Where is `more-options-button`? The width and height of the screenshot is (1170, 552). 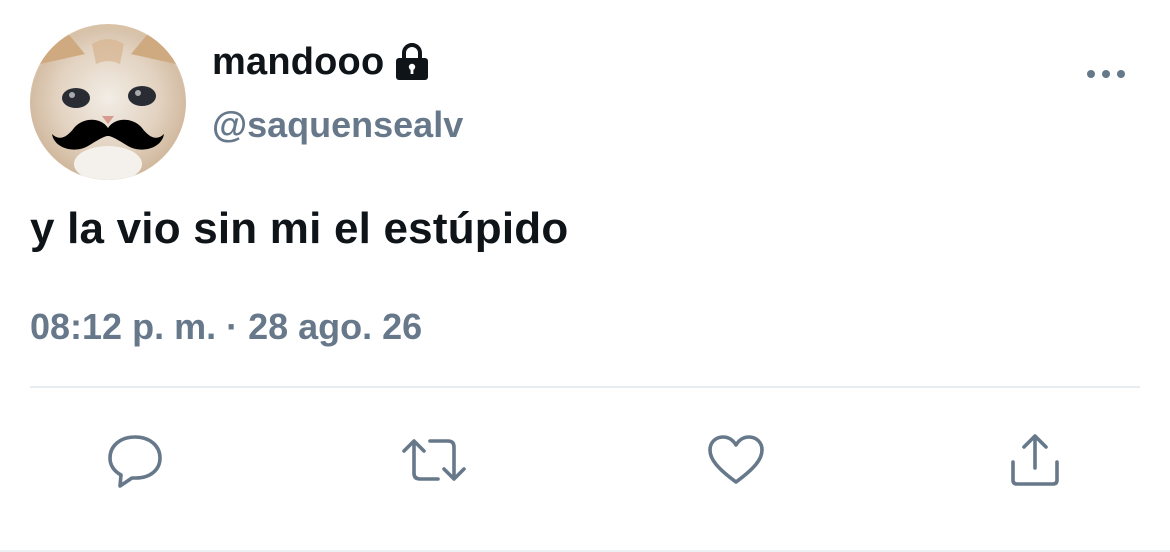
more-options-button is located at coordinates (1106, 74).